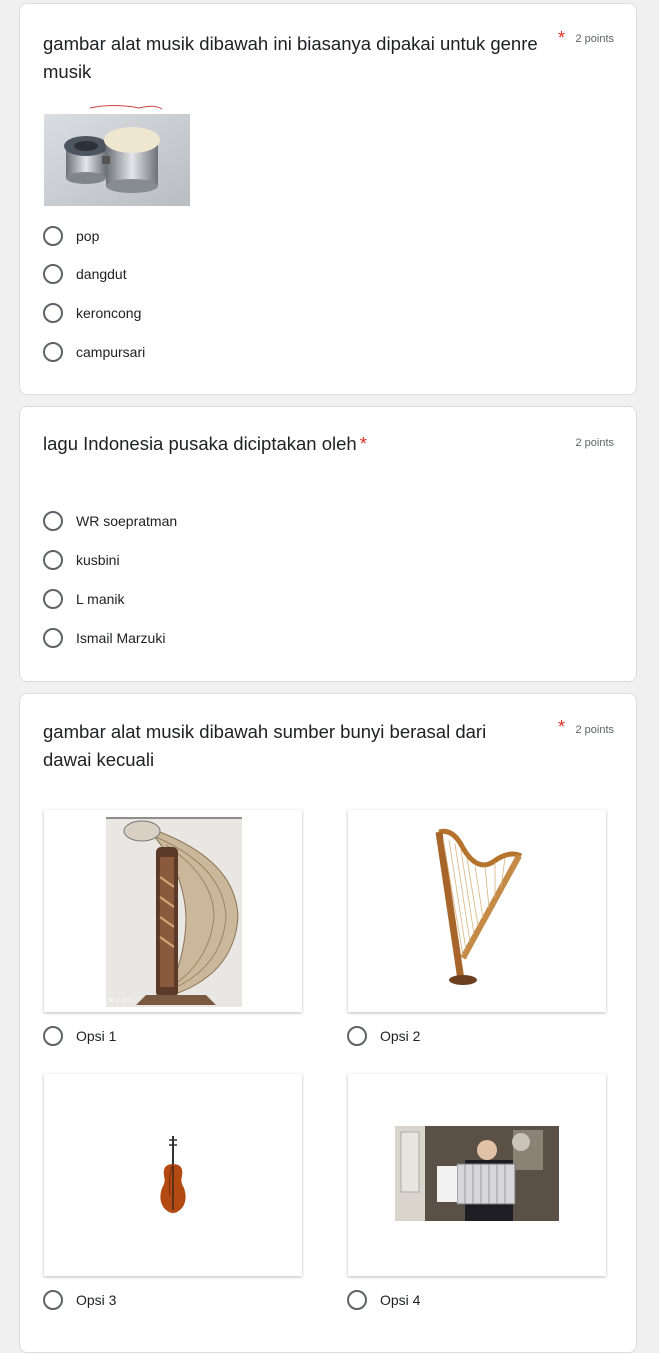  I want to click on option-dangdut: dangdut, so click(85, 274).